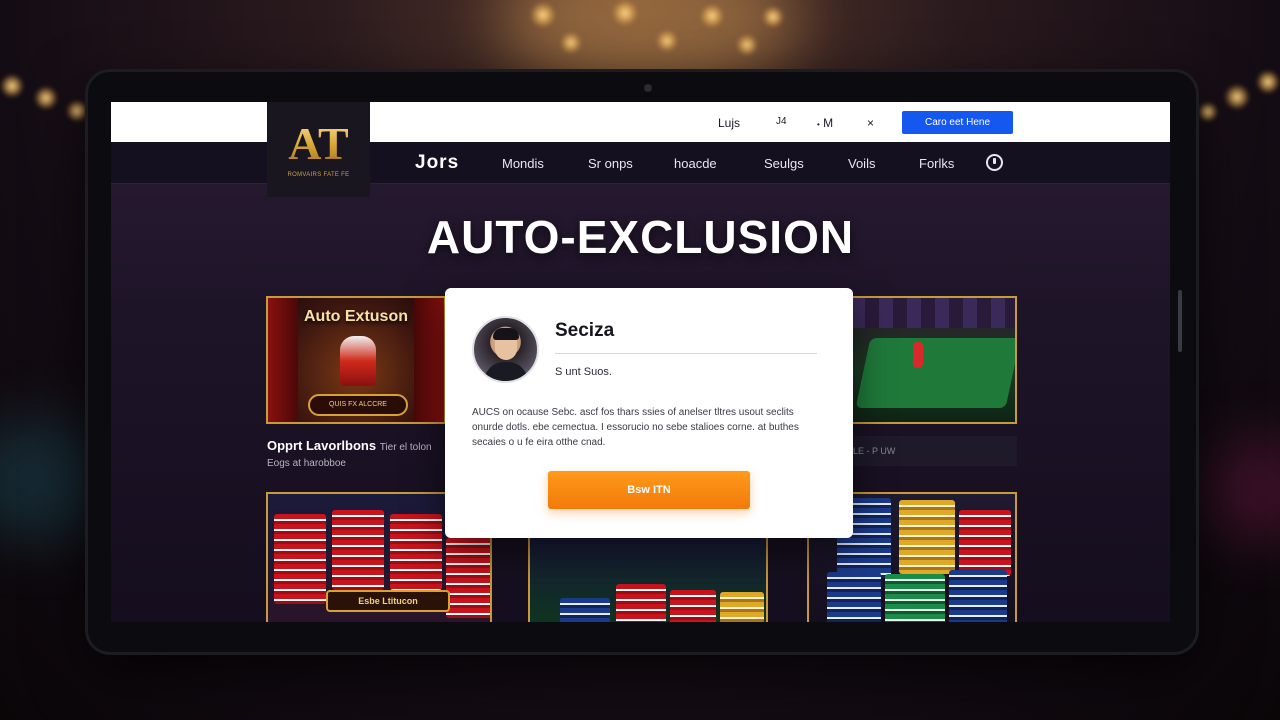 This screenshot has width=1280, height=720. Describe the element at coordinates (356, 316) in the screenshot. I see `card-title: Auto Extuson` at that location.